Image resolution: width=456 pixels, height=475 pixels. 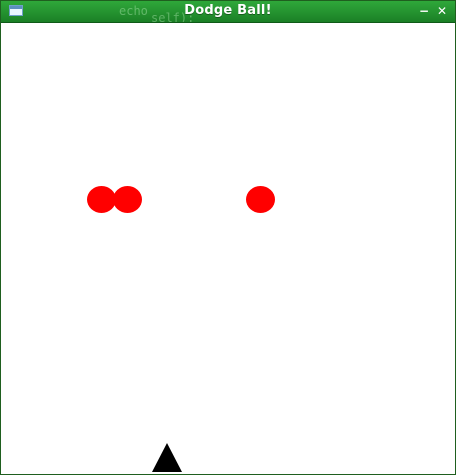 I want to click on title-bar: echo self): Dodge Ball! − ✕, so click(x=228, y=12).